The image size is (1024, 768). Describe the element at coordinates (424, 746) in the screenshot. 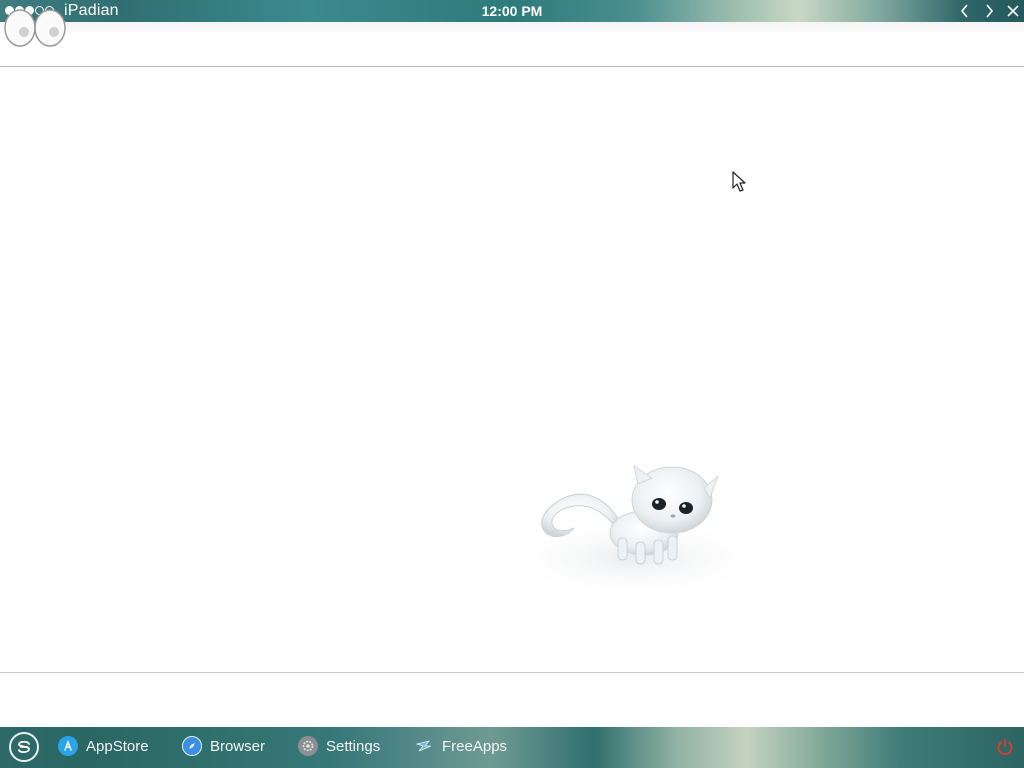

I see `freeapps-icon` at that location.